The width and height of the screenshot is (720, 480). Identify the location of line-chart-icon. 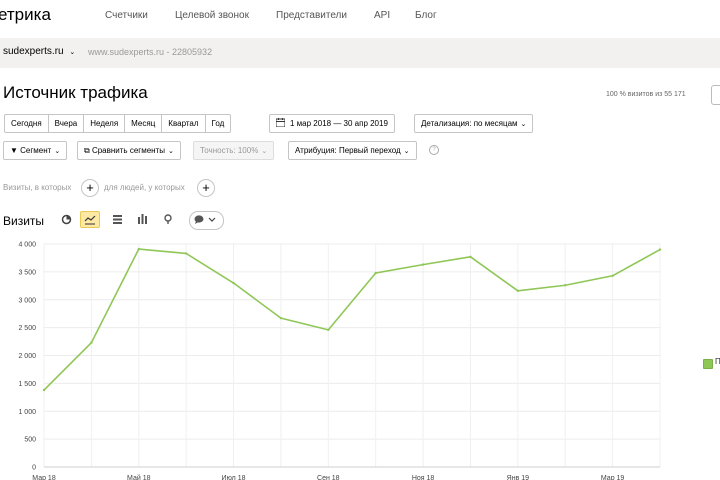
(90, 220).